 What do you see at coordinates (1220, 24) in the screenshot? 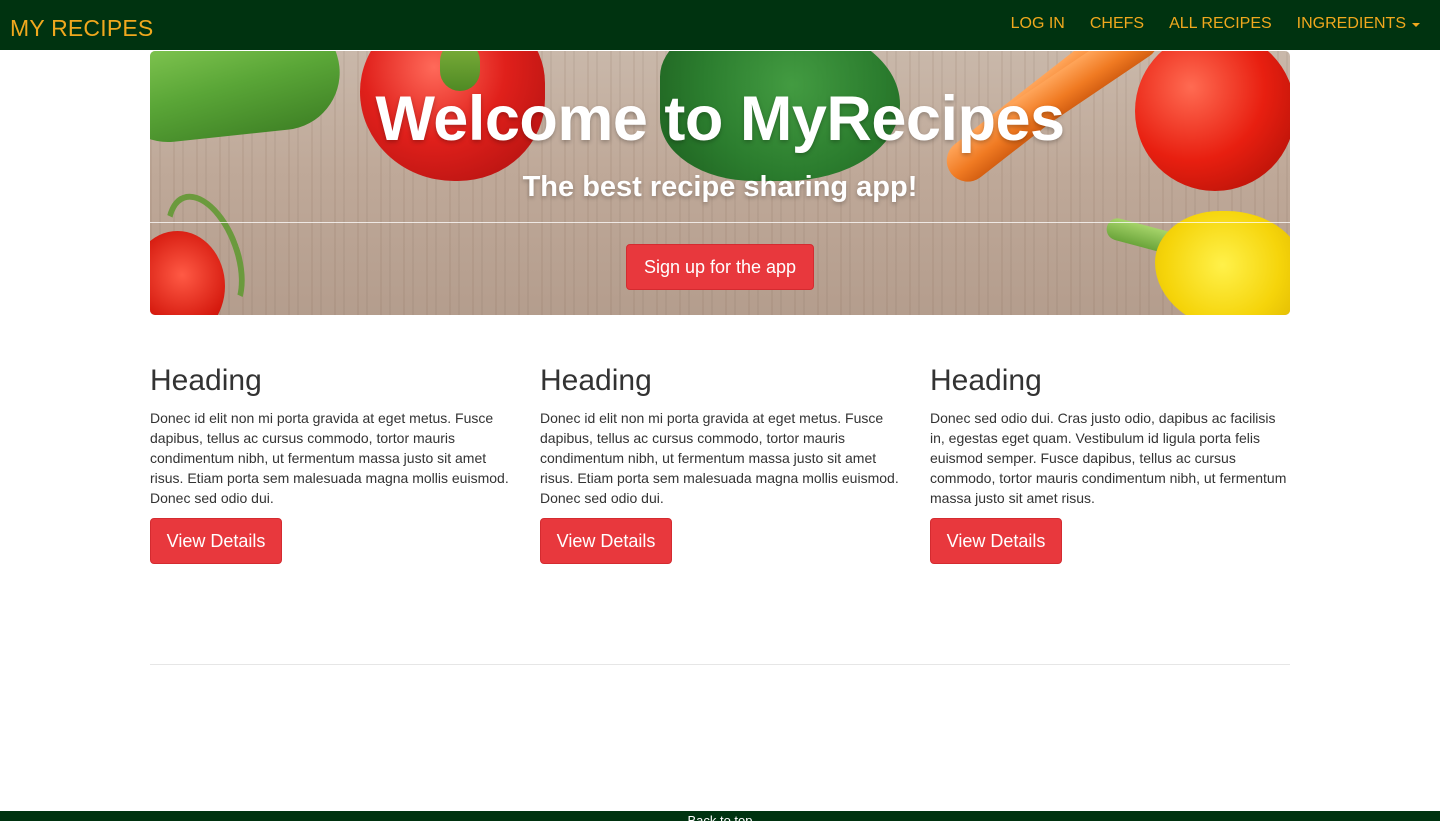
I see `nav-all-recipes-link: ALL RECIPES` at bounding box center [1220, 24].